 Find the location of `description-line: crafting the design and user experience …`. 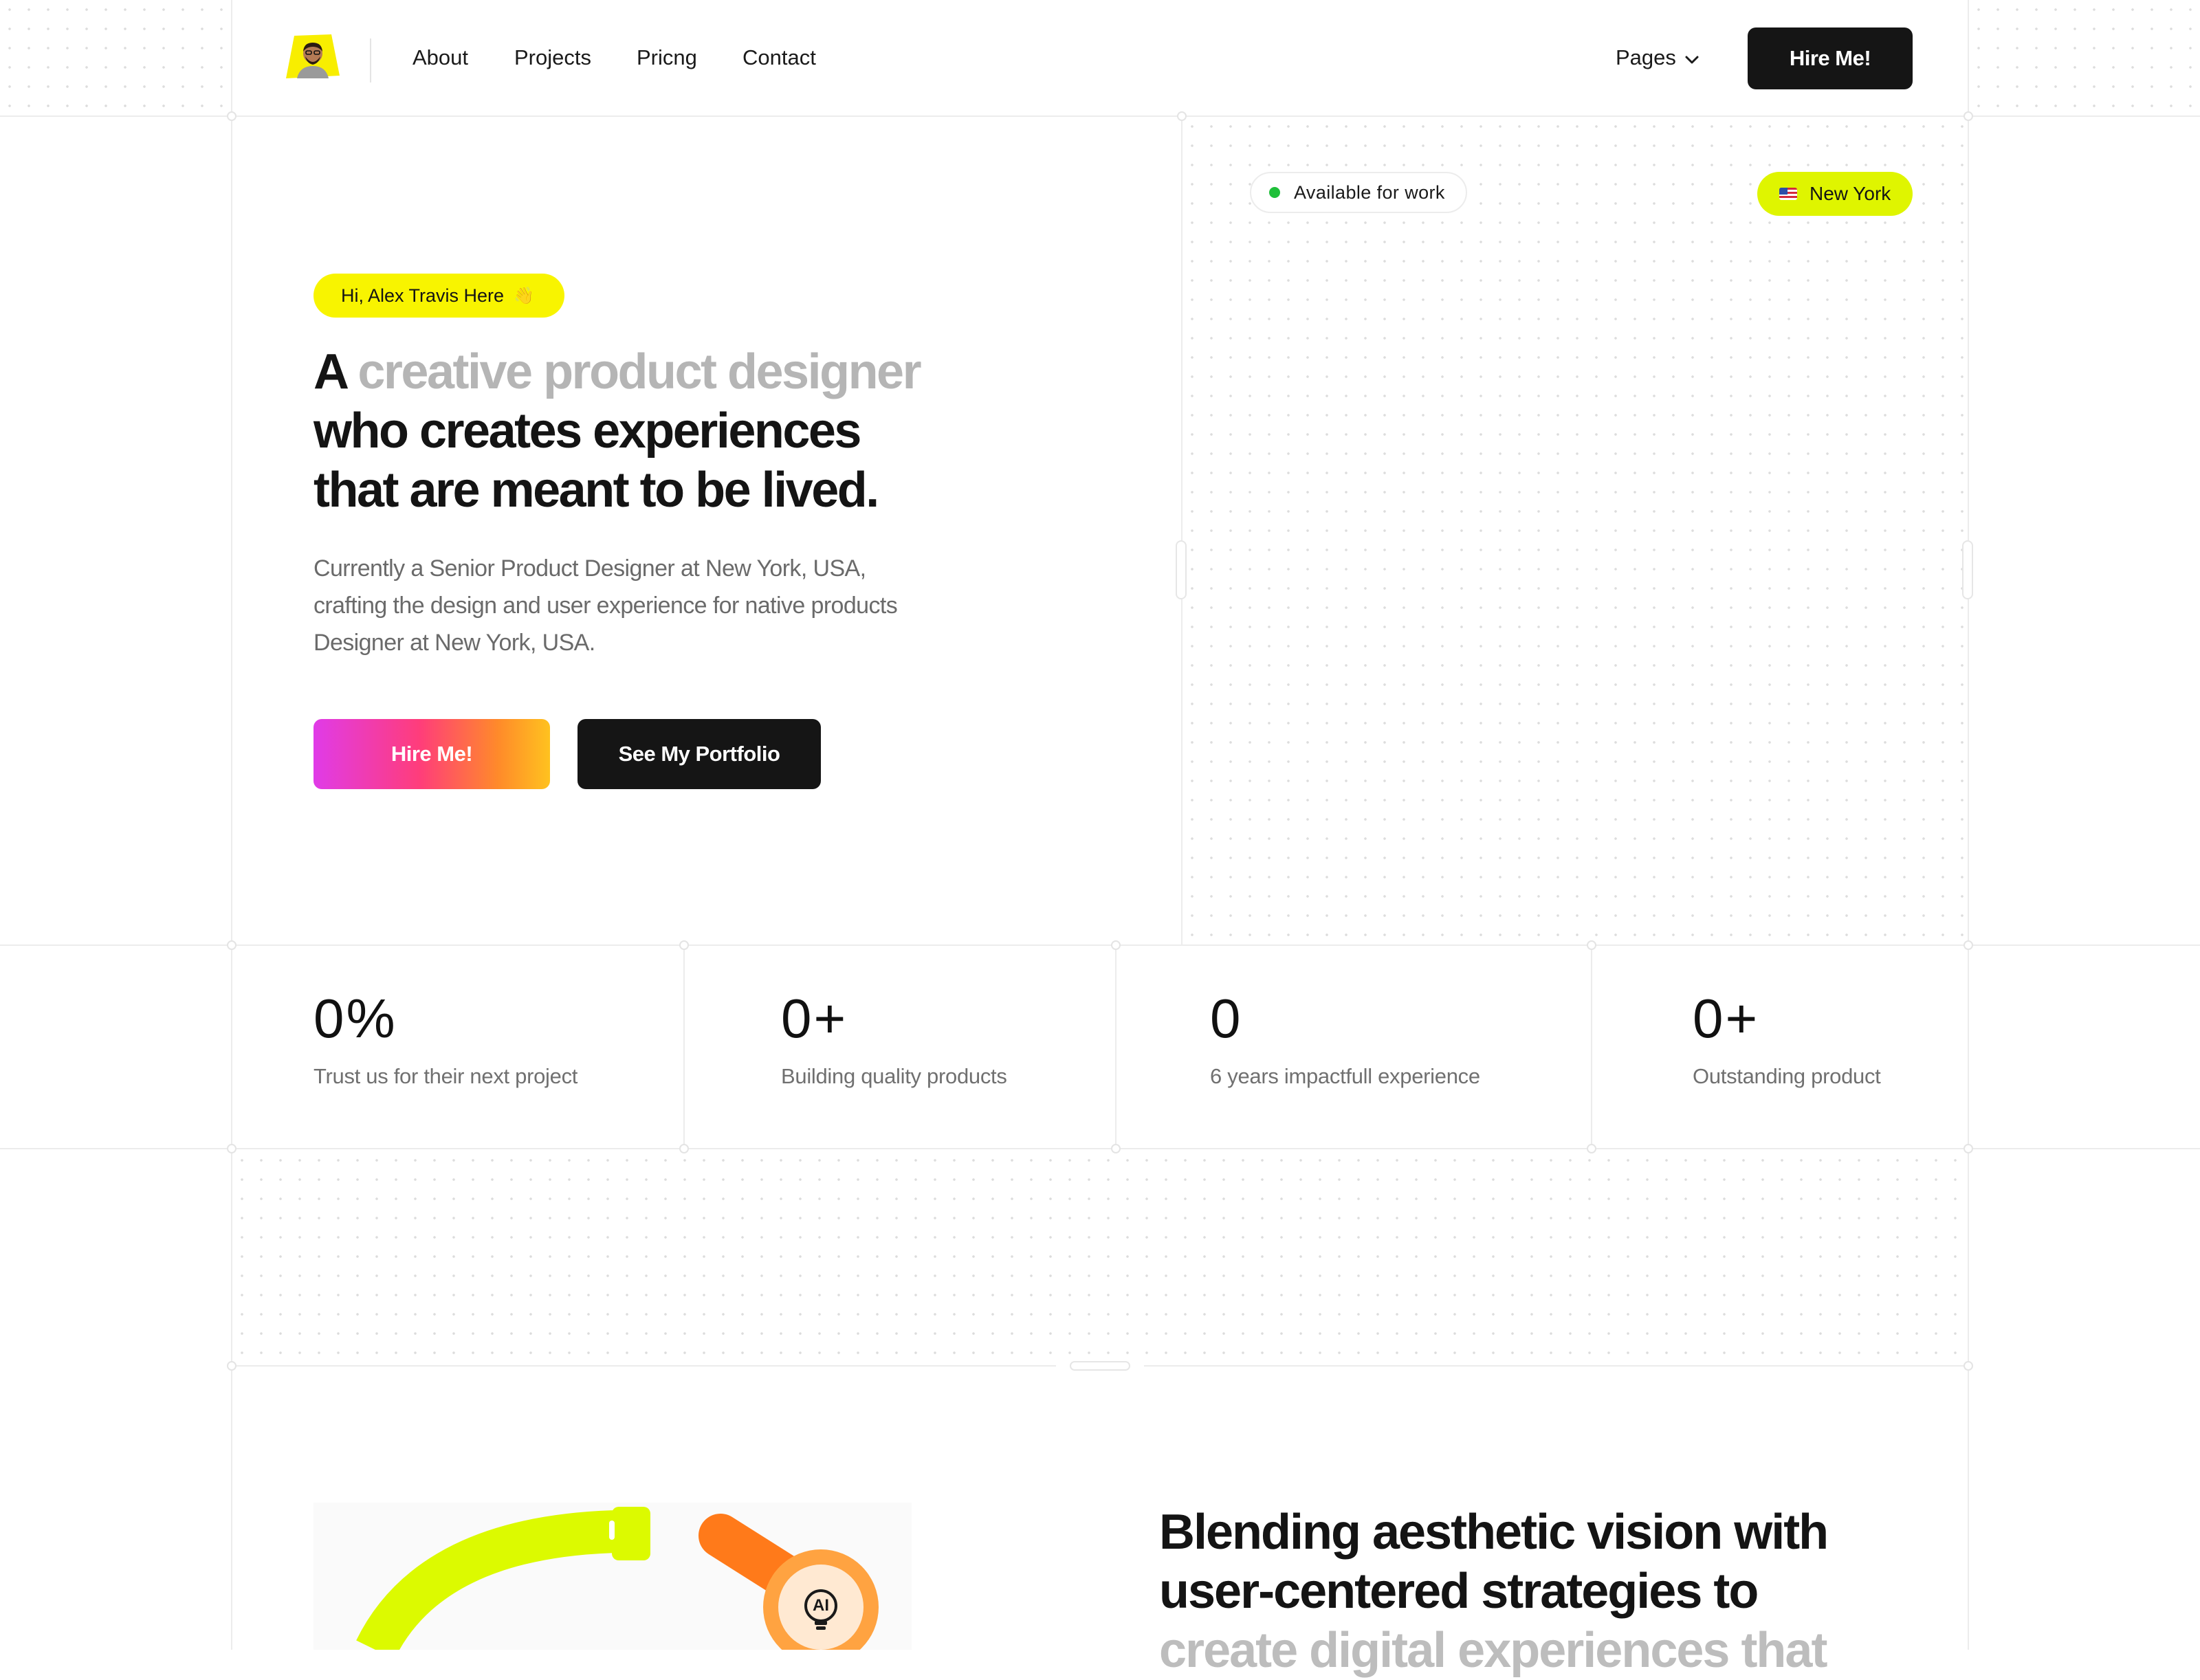

description-line: crafting the design and user experience … is located at coordinates (606, 606).